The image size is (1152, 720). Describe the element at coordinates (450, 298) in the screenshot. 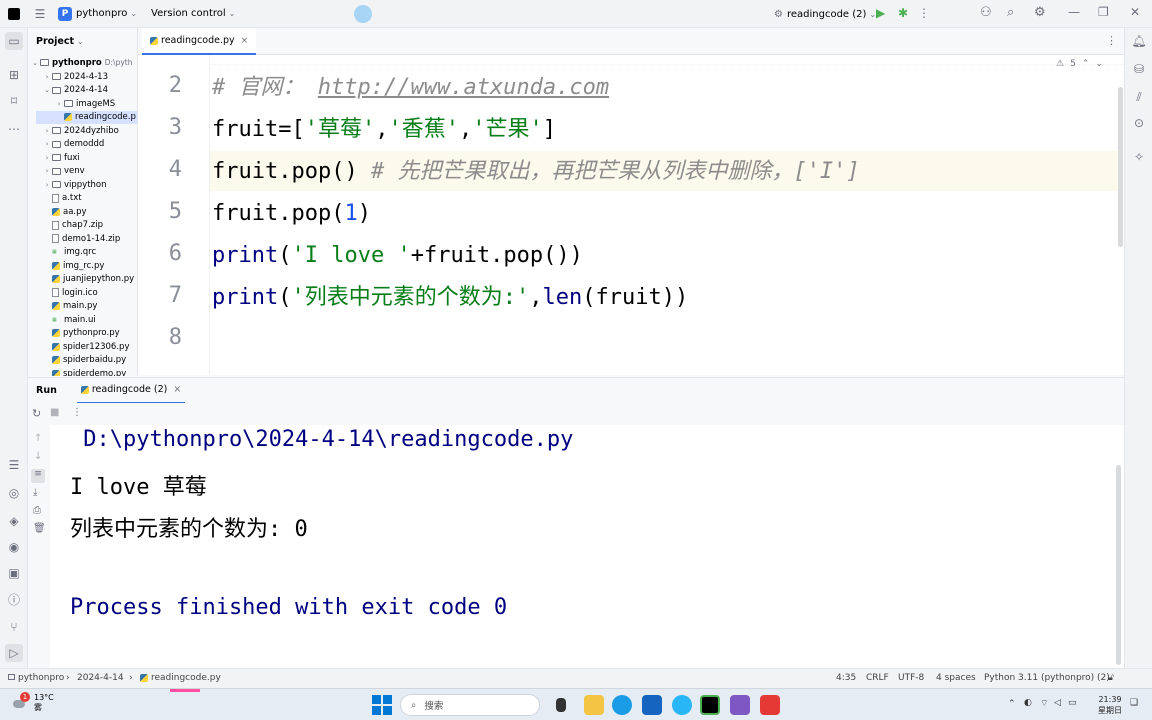

I see `code-line: print('列表中元素的个数为:',len(fruit))` at that location.